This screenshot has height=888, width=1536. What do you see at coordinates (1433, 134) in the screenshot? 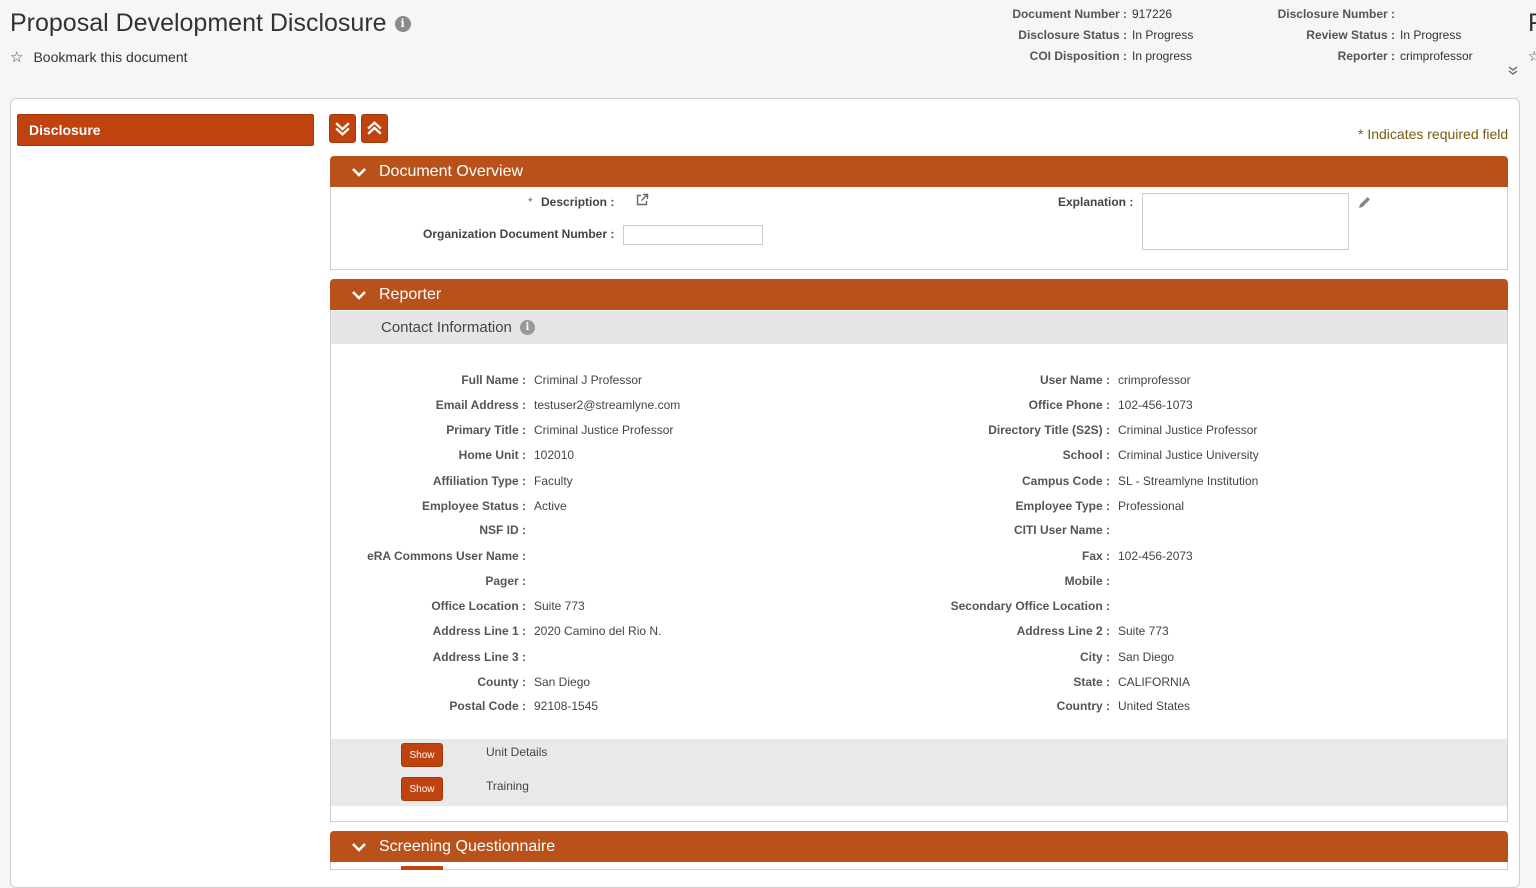
I see `required-field-note: * Indicates required field` at bounding box center [1433, 134].